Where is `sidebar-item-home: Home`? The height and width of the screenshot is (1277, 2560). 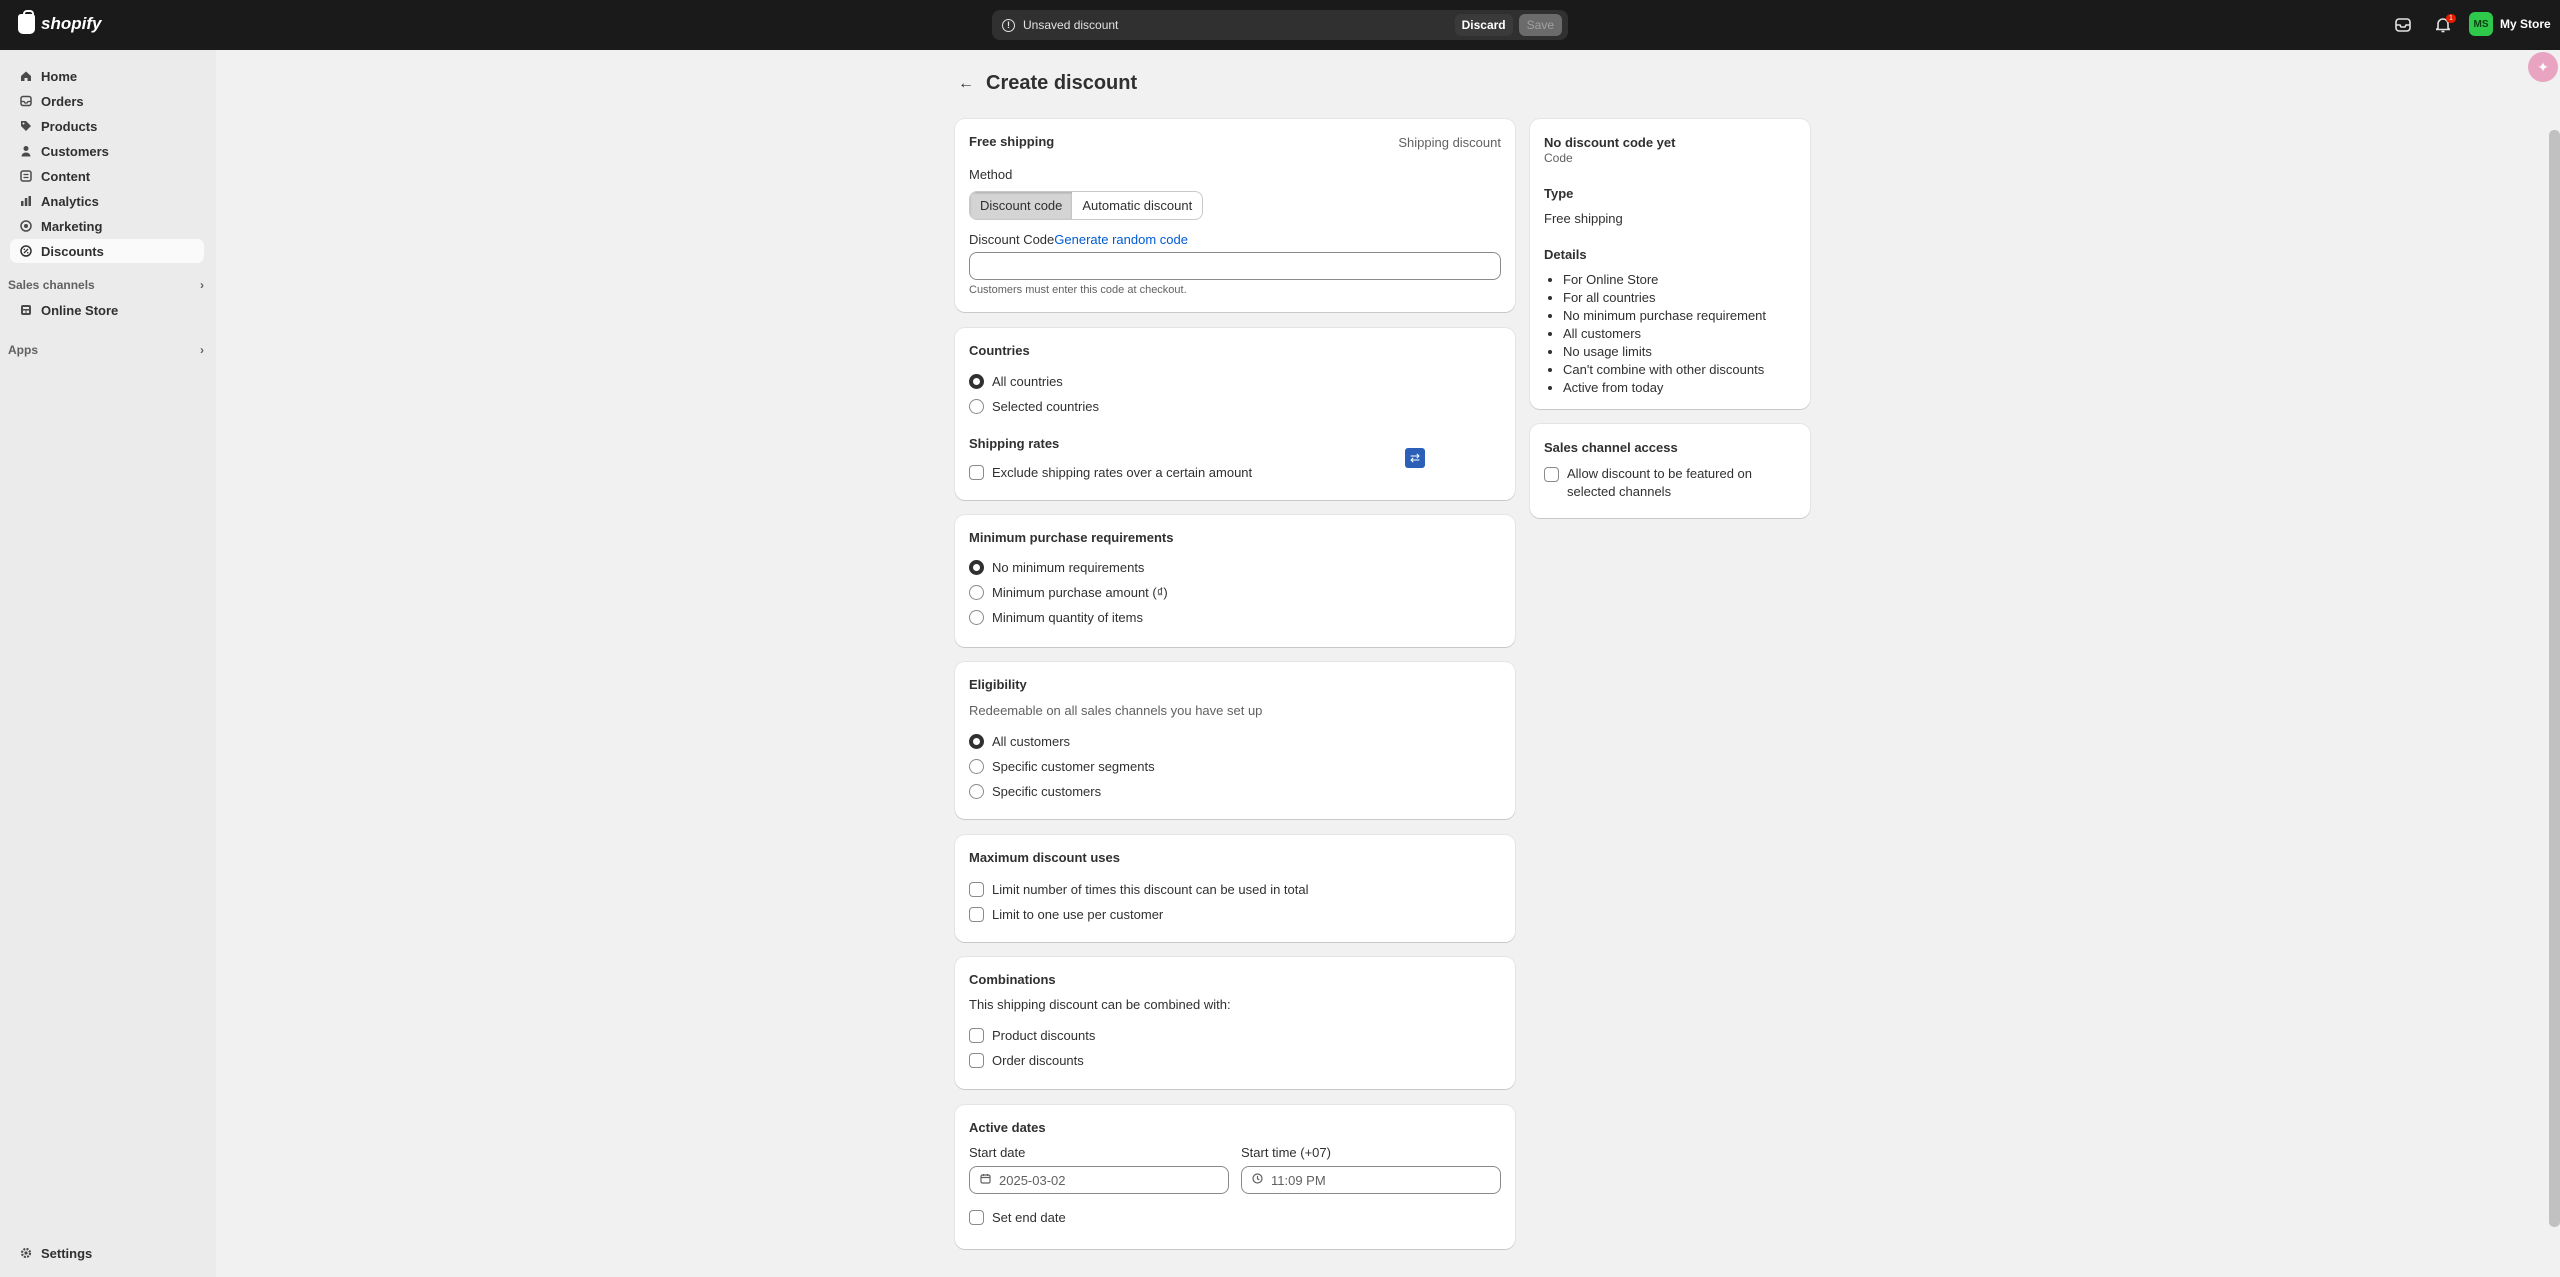
sidebar-item-home: Home is located at coordinates (107, 76).